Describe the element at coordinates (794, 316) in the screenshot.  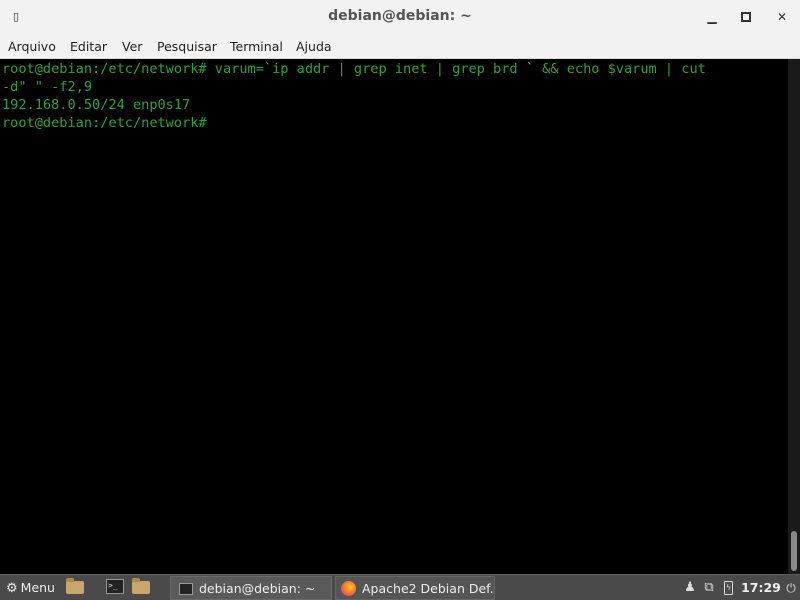
I see `terminal-scrollbar` at that location.